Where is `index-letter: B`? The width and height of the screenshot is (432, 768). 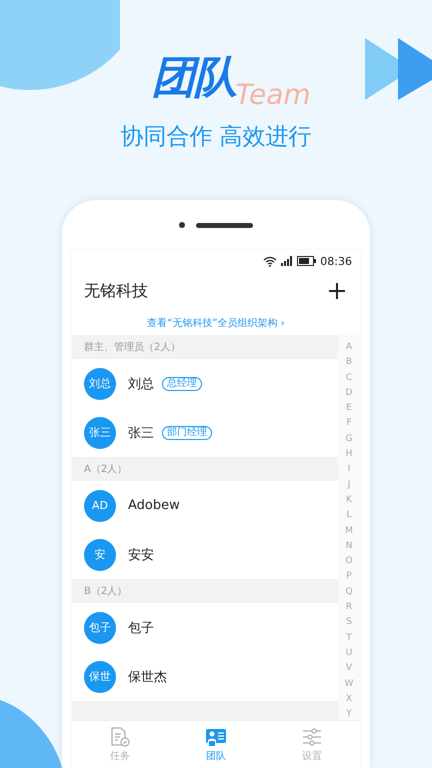
index-letter: B is located at coordinates (349, 363).